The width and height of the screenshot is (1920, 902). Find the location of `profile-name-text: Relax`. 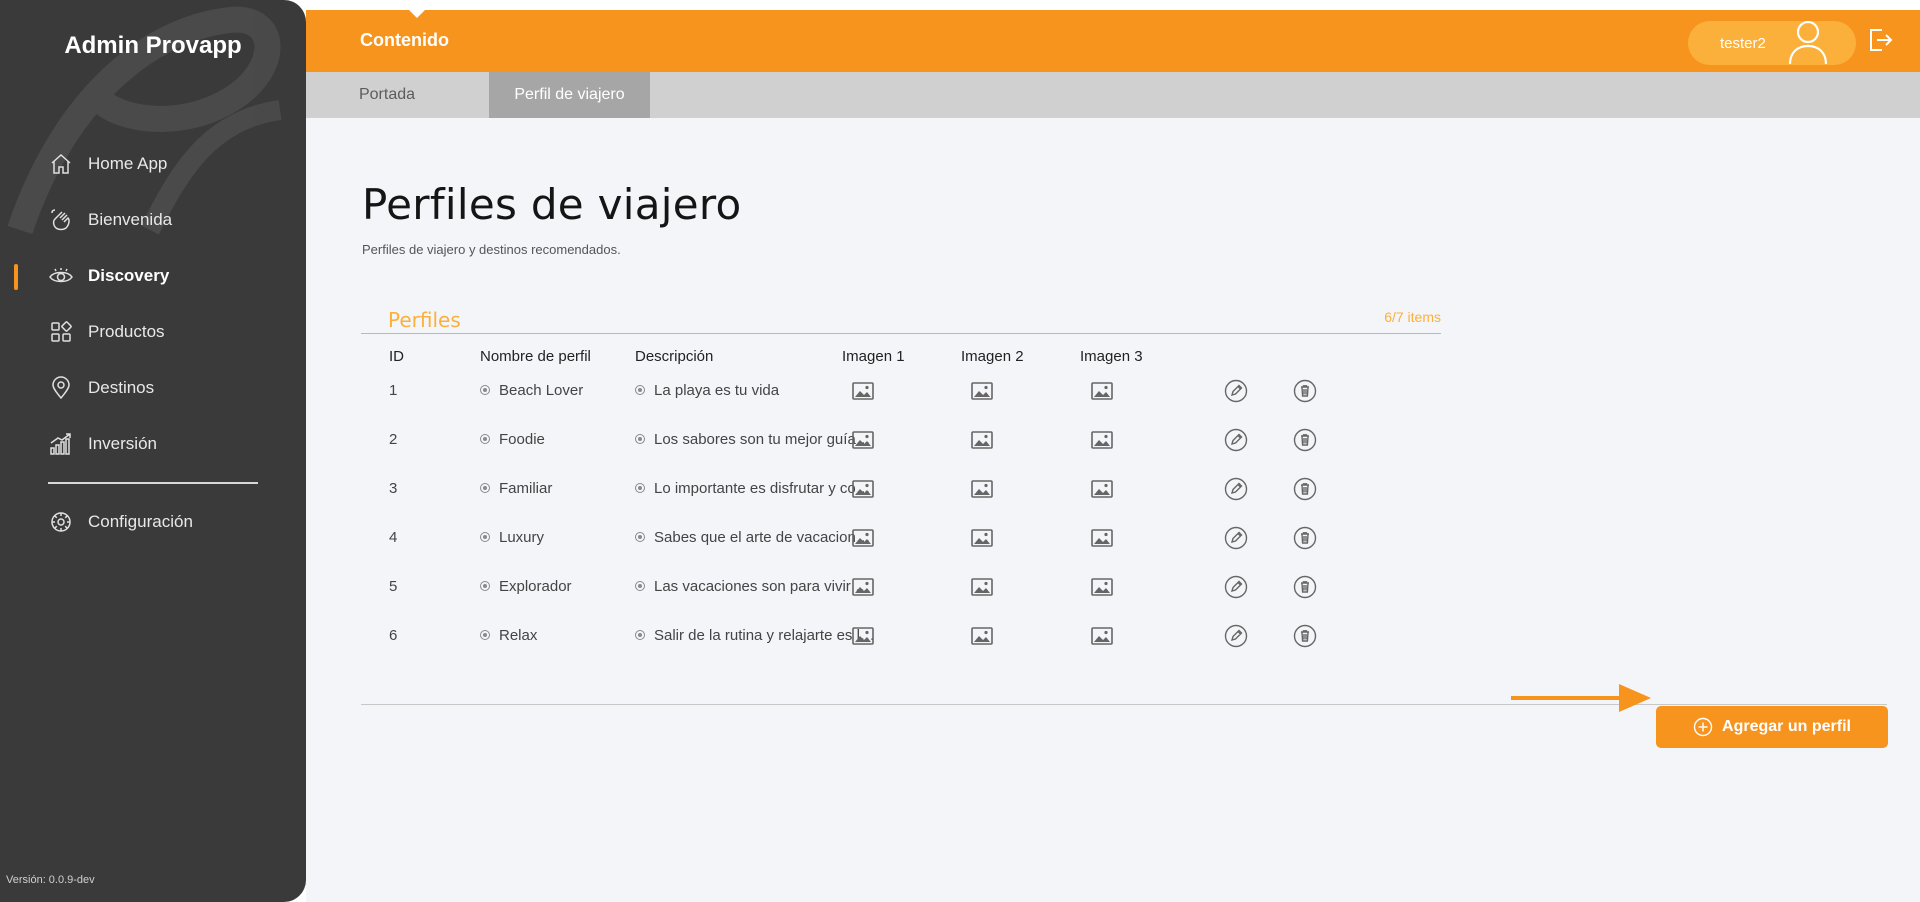

profile-name-text: Relax is located at coordinates (518, 635).